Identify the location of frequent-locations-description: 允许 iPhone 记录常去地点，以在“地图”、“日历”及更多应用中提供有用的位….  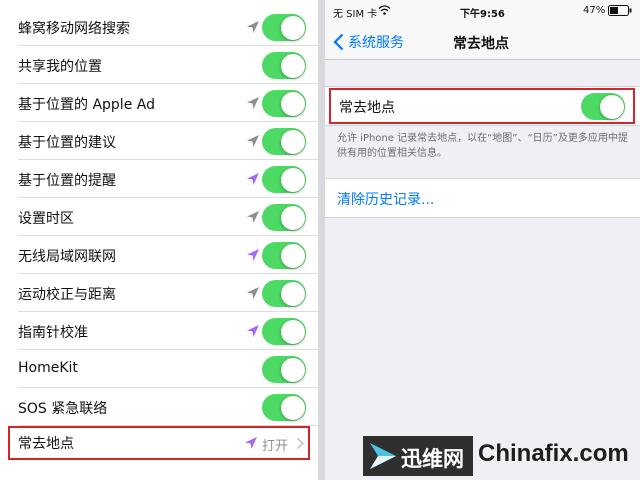
(482, 146).